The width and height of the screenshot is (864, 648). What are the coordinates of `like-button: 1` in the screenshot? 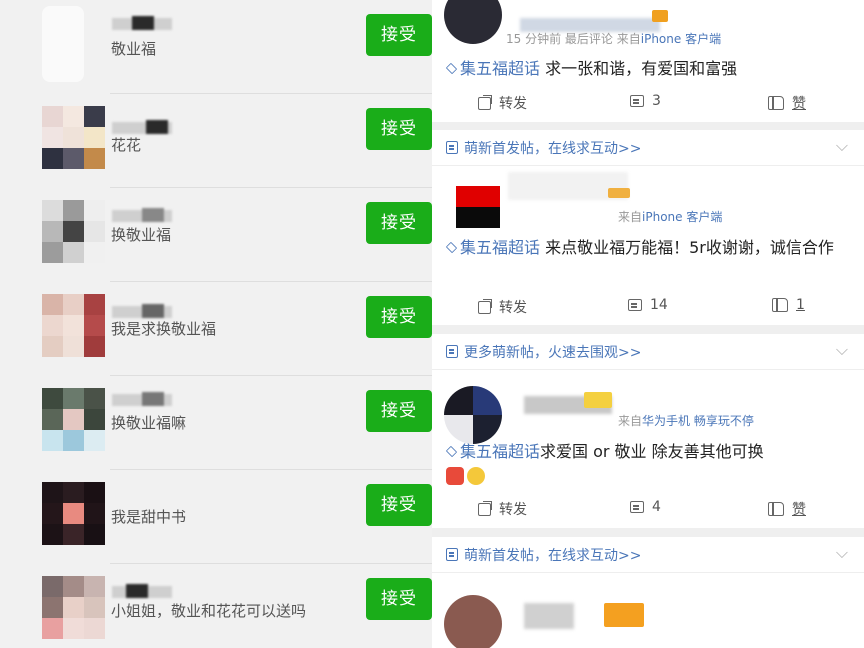 It's located at (788, 305).